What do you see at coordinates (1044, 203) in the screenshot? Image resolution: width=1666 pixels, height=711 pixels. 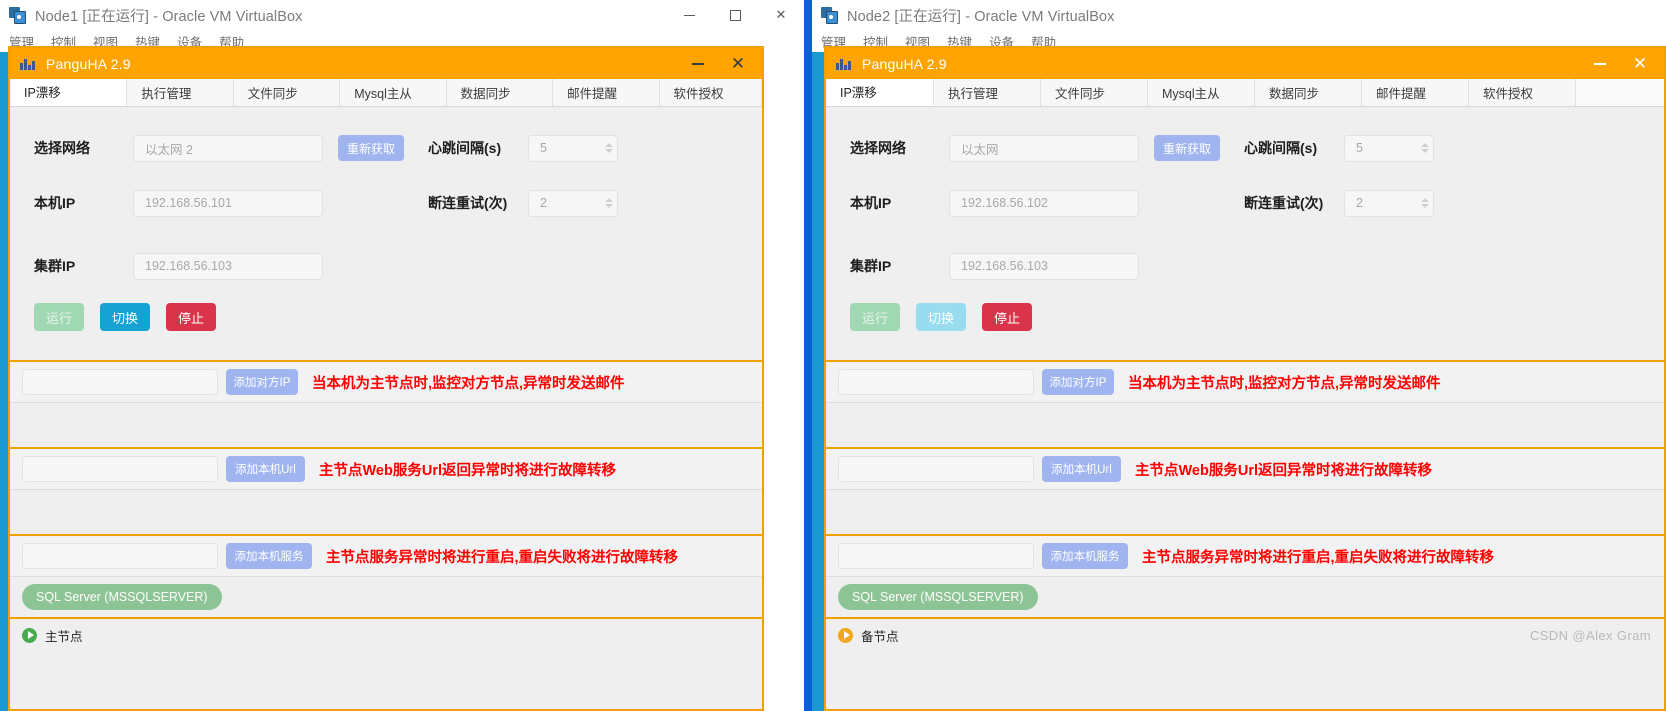 I see `local-ip-input: 192.168.56.102` at bounding box center [1044, 203].